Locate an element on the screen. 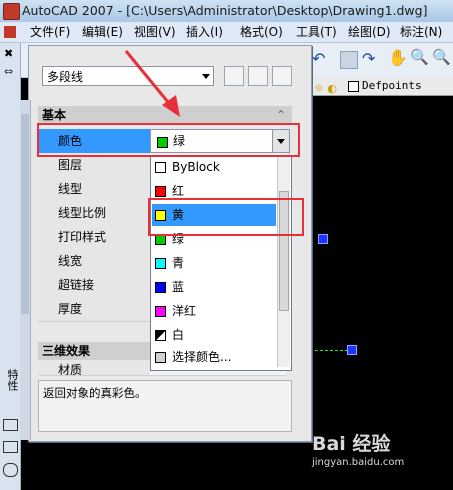 The height and width of the screenshot is (490, 453). dropdown-scrollbar is located at coordinates (283, 262).